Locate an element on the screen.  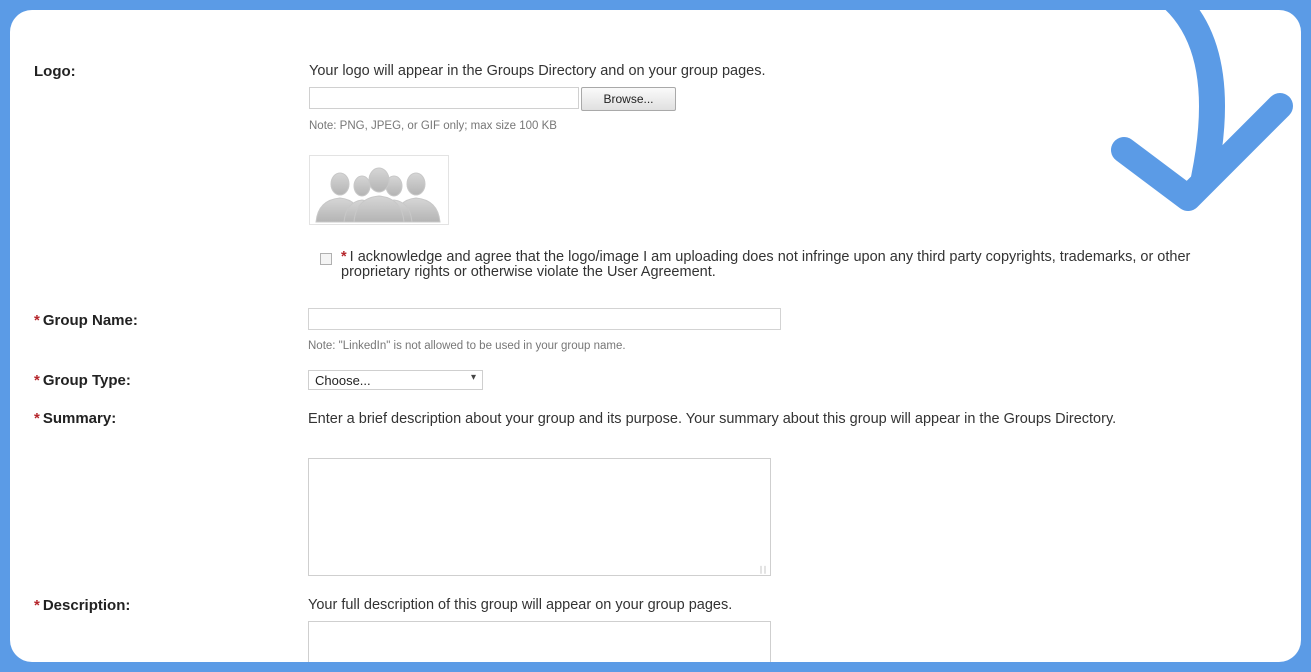
required-marker: * is located at coordinates (344, 257).